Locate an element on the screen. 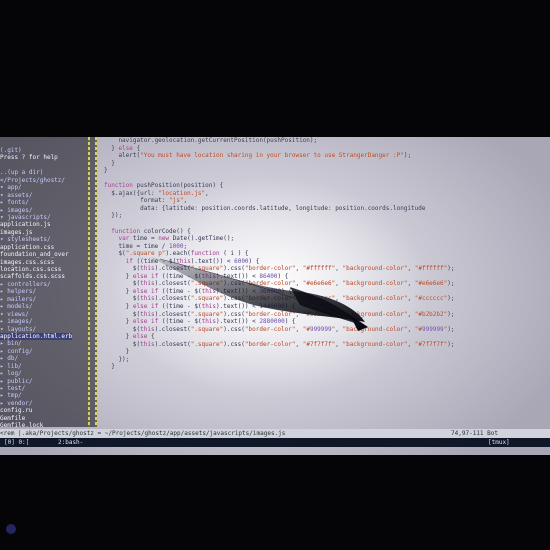  tmux-label: [tmux] is located at coordinates (499, 442).